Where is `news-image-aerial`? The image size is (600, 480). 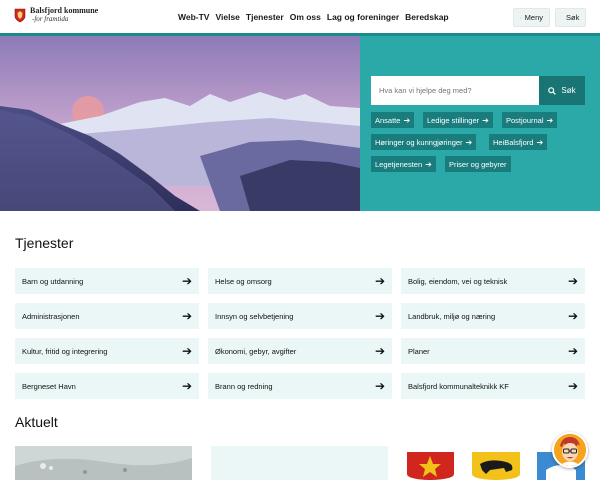
news-image-aerial is located at coordinates (103, 463).